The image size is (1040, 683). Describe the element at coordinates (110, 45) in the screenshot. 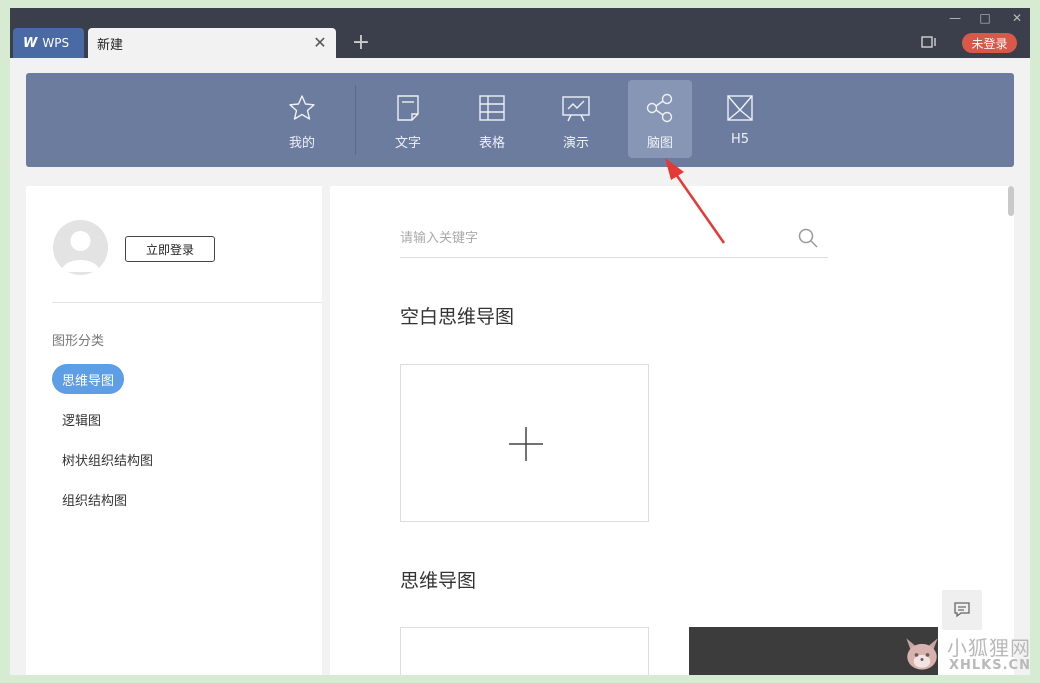

I see `new-tab-label: 新建` at that location.